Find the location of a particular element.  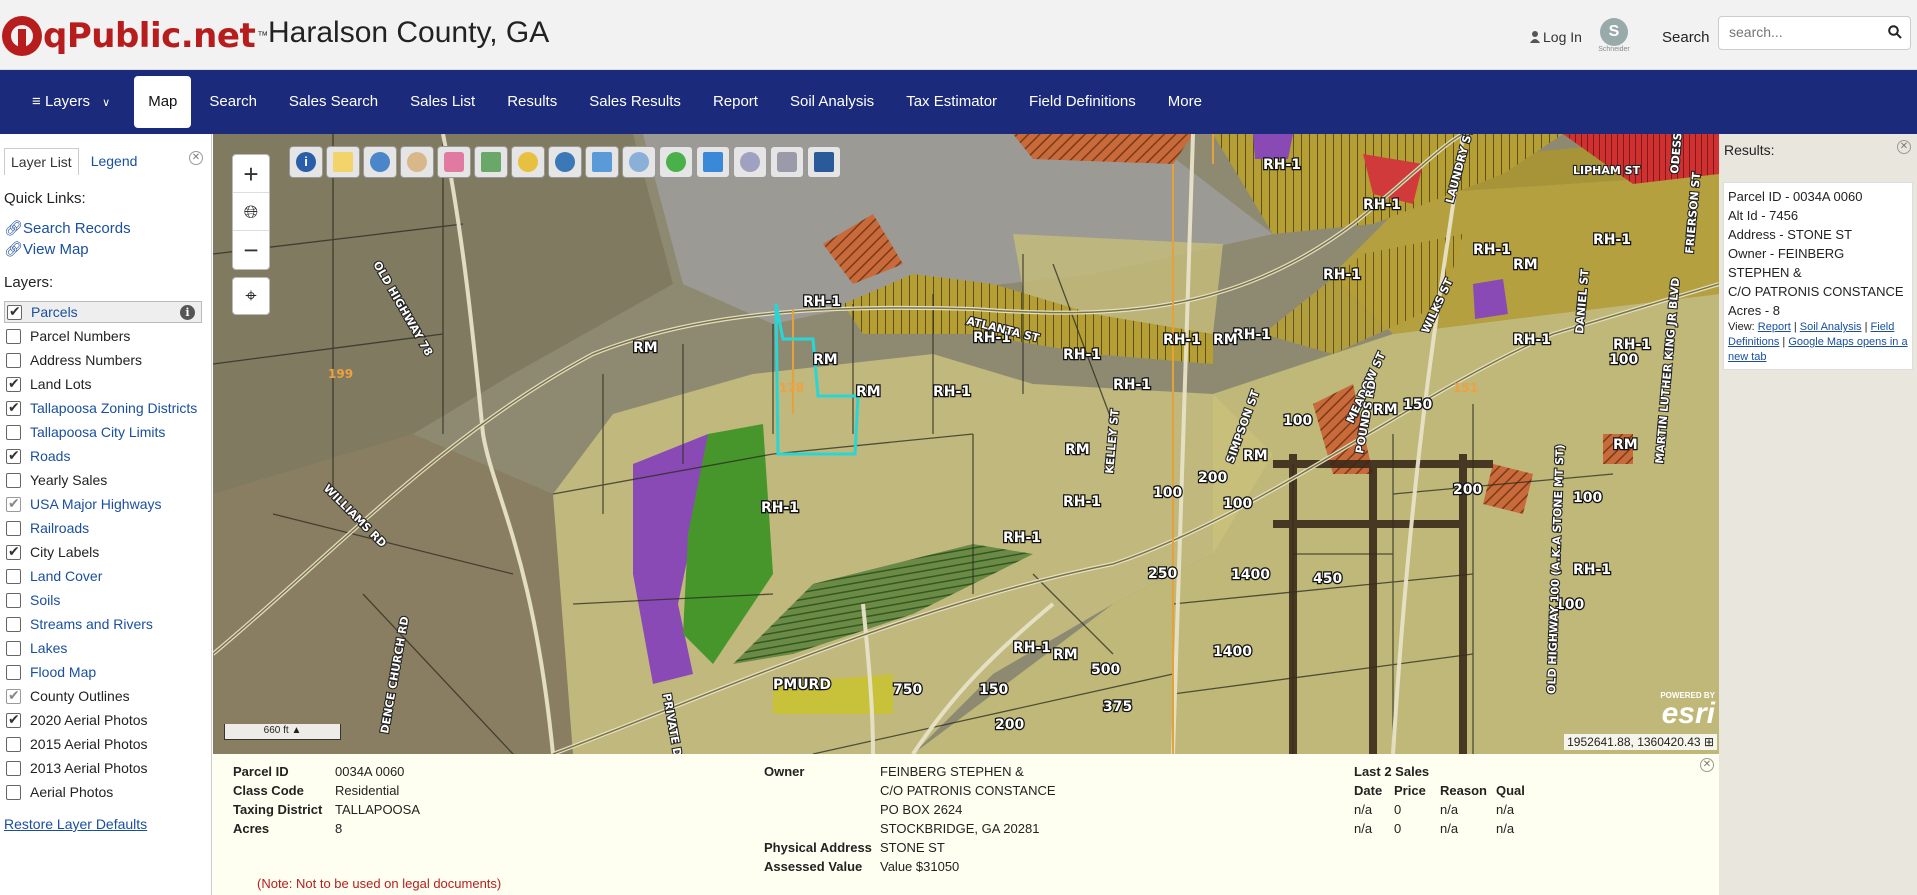

nav-sales-results: Sales Results is located at coordinates (635, 102).